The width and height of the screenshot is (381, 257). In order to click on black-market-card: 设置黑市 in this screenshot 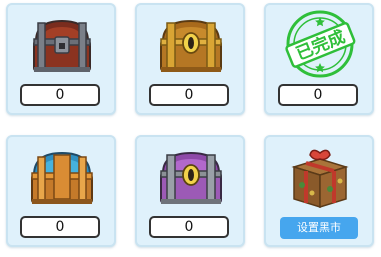, I will do `click(319, 191)`.